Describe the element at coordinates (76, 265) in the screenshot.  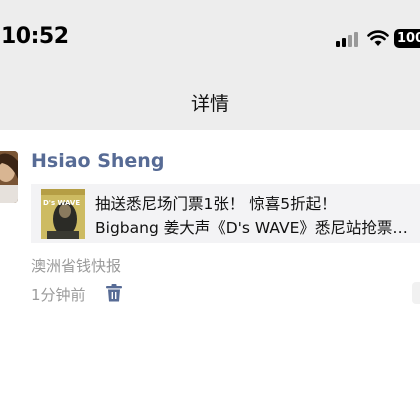
I see `source-label: 澳洲省钱快报` at that location.